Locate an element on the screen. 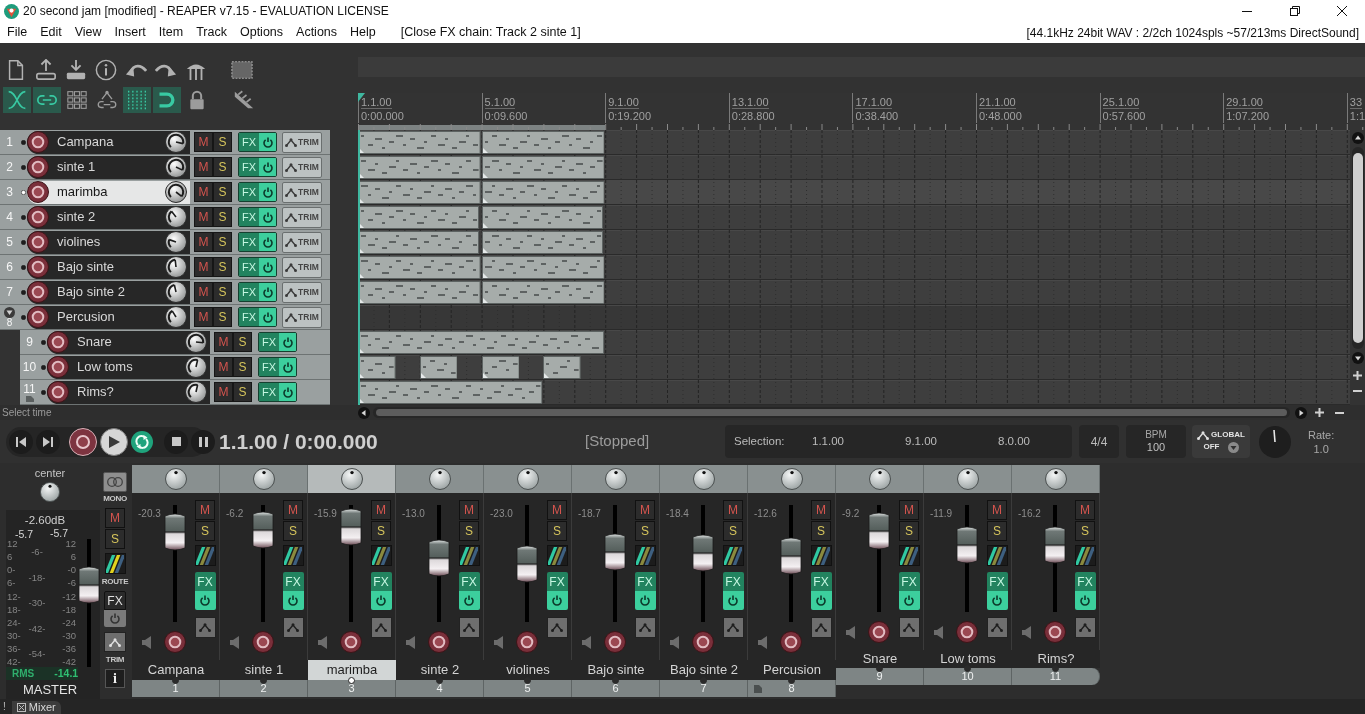  close-box-icon is located at coordinates (21, 707).